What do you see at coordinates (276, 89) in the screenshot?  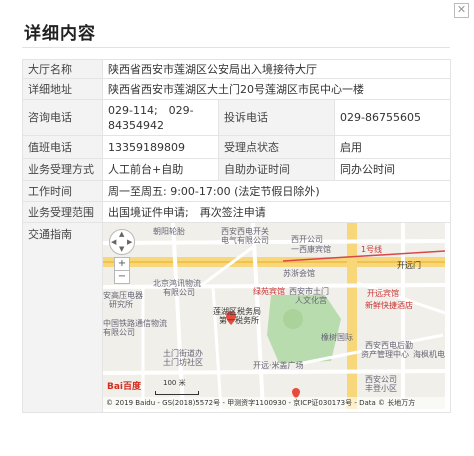 I see `address-value: 陕西省西安市莲湖区大土门20号莲湖区市民中心一楼` at bounding box center [276, 89].